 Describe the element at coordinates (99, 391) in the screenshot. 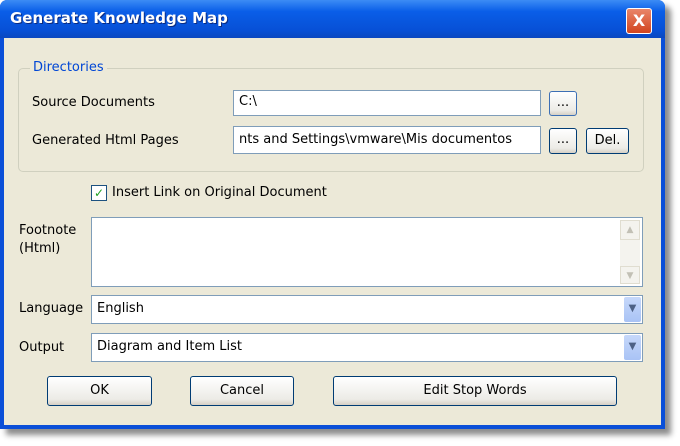

I see `ok-button: OK` at that location.